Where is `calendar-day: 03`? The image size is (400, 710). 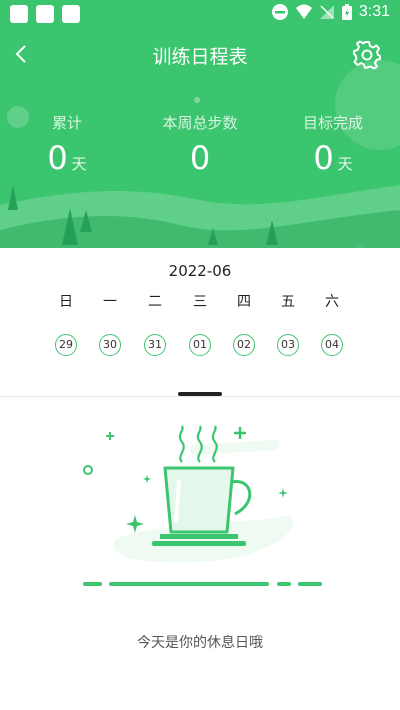 calendar-day: 03 is located at coordinates (288, 345).